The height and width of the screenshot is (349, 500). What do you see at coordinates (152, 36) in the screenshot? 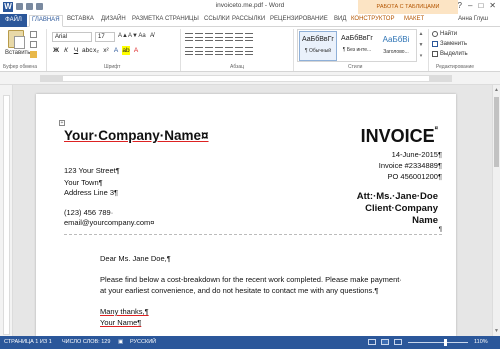
I see `clear-format-icon: A̸` at bounding box center [152, 36].